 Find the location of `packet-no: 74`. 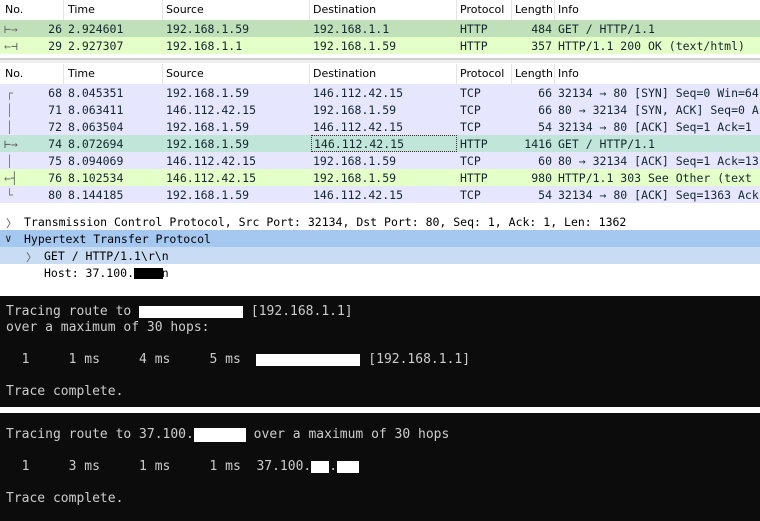

packet-no: 74 is located at coordinates (55, 144).